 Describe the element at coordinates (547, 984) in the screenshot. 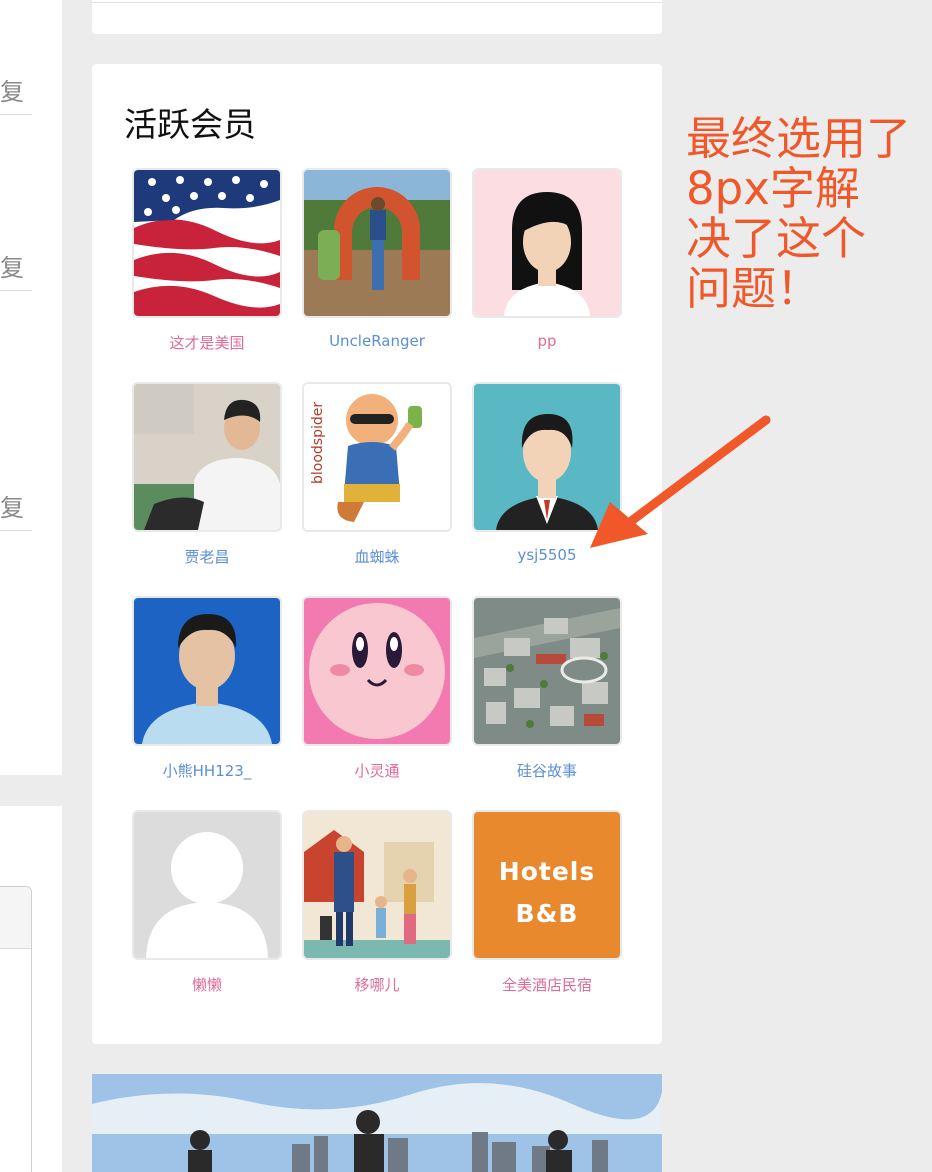

I see `member-name: 全美酒店民宿` at that location.